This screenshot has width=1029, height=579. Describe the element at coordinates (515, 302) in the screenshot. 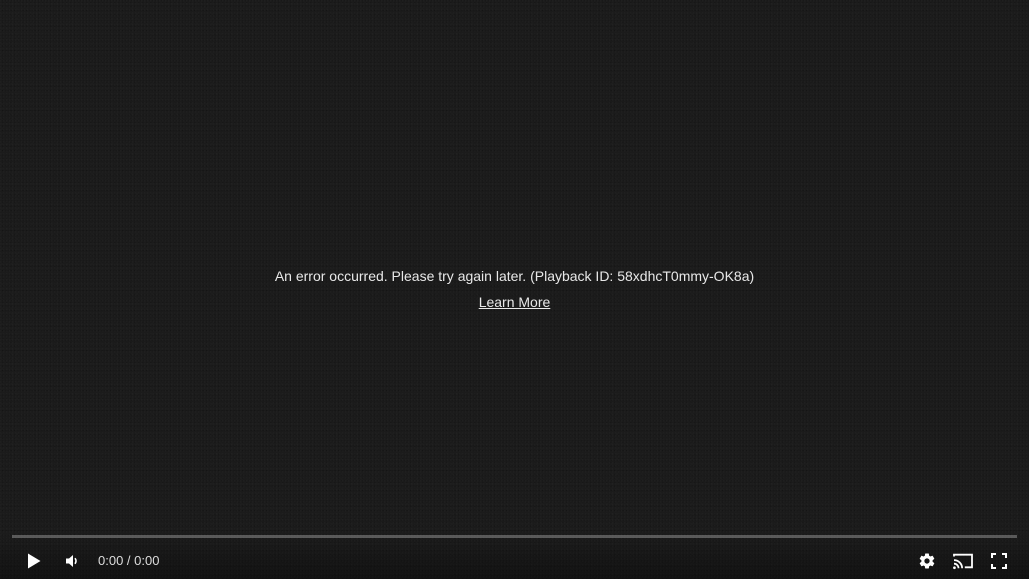

I see `learn-more-link: Learn More` at that location.